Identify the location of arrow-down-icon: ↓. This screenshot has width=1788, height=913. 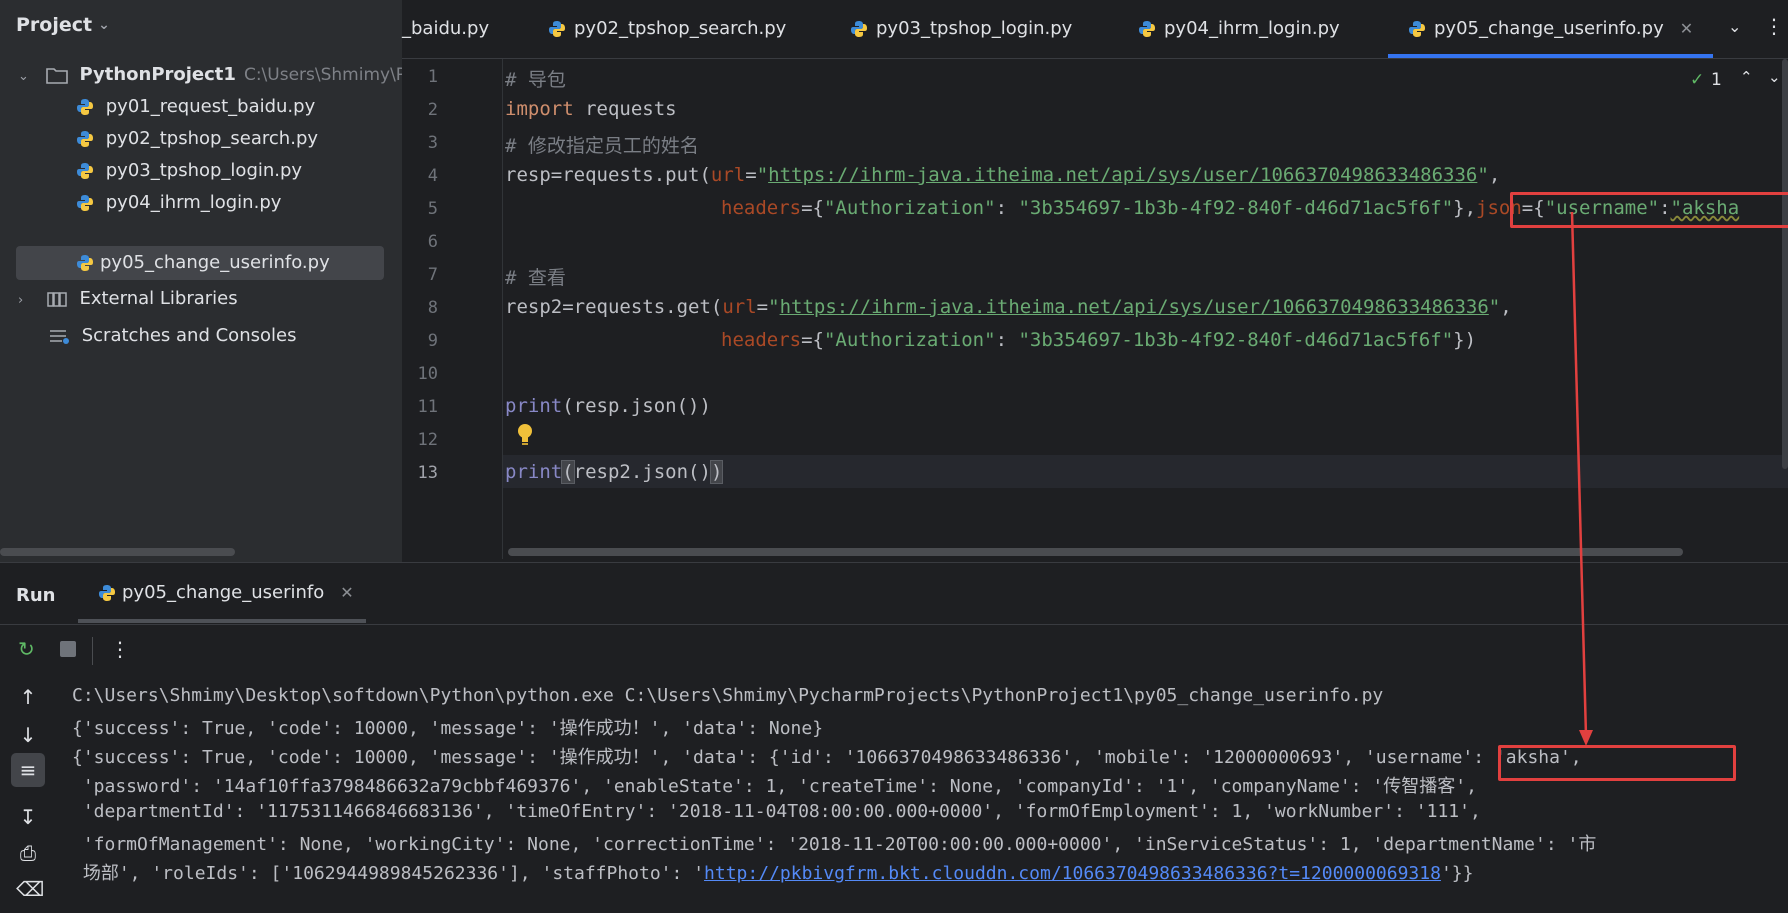
(28, 735).